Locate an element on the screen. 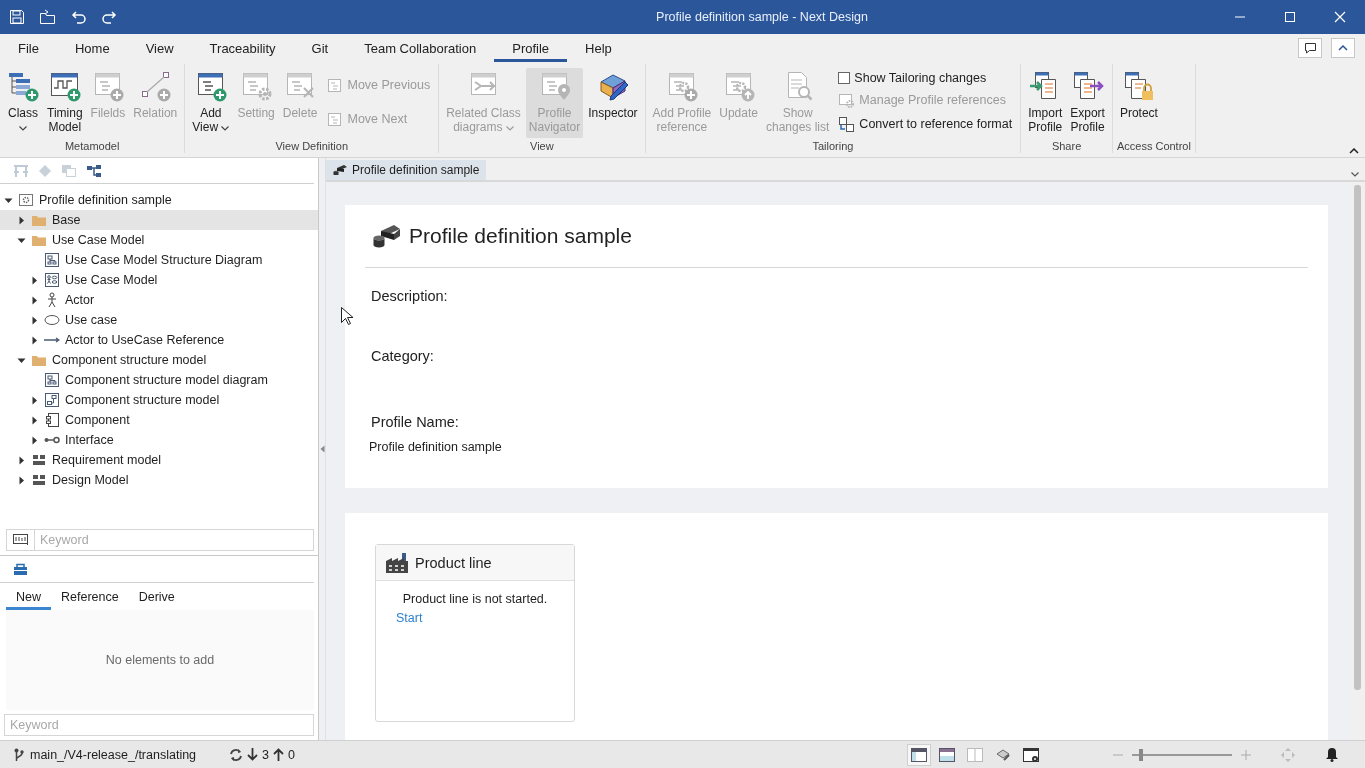  close-icon is located at coordinates (1340, 17).